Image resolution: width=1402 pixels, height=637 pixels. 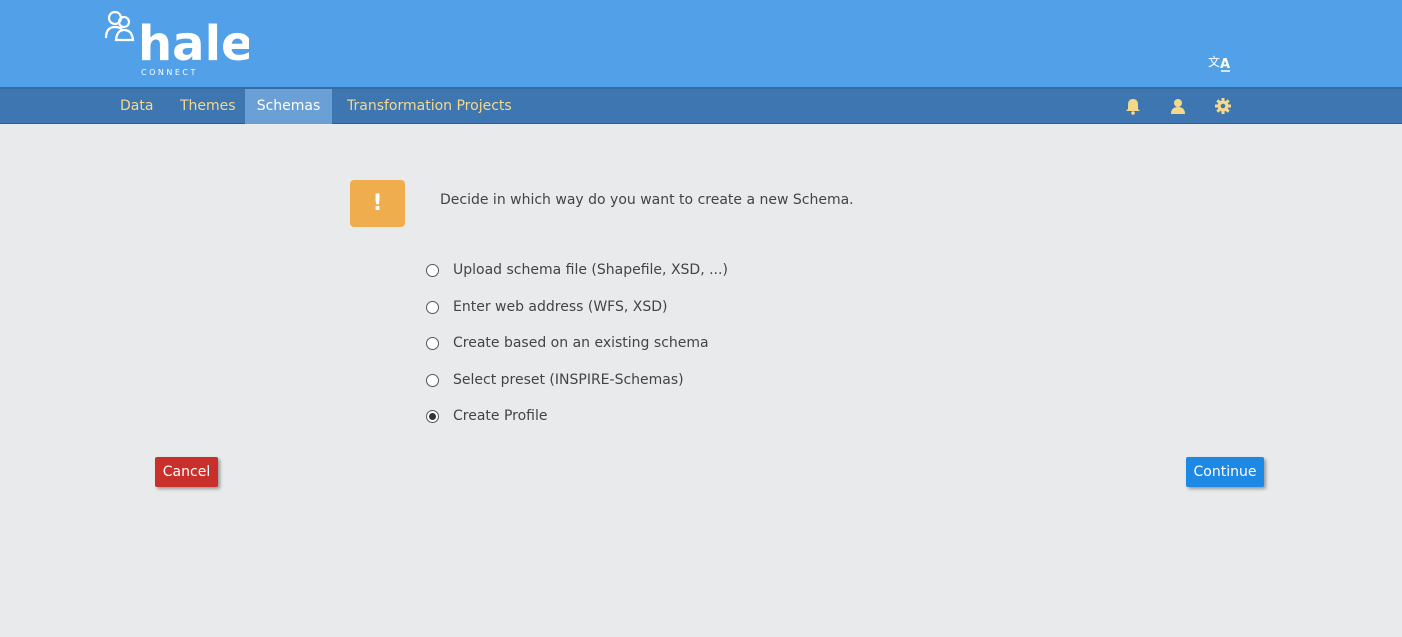 I want to click on option-label: Select preset (INSPIRE-Schemas), so click(x=568, y=380).